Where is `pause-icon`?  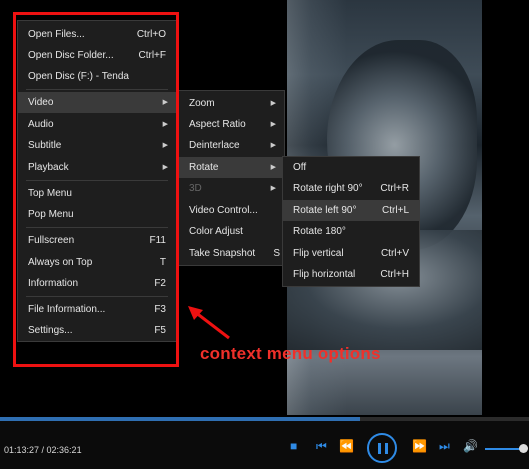 pause-icon is located at coordinates (382, 448).